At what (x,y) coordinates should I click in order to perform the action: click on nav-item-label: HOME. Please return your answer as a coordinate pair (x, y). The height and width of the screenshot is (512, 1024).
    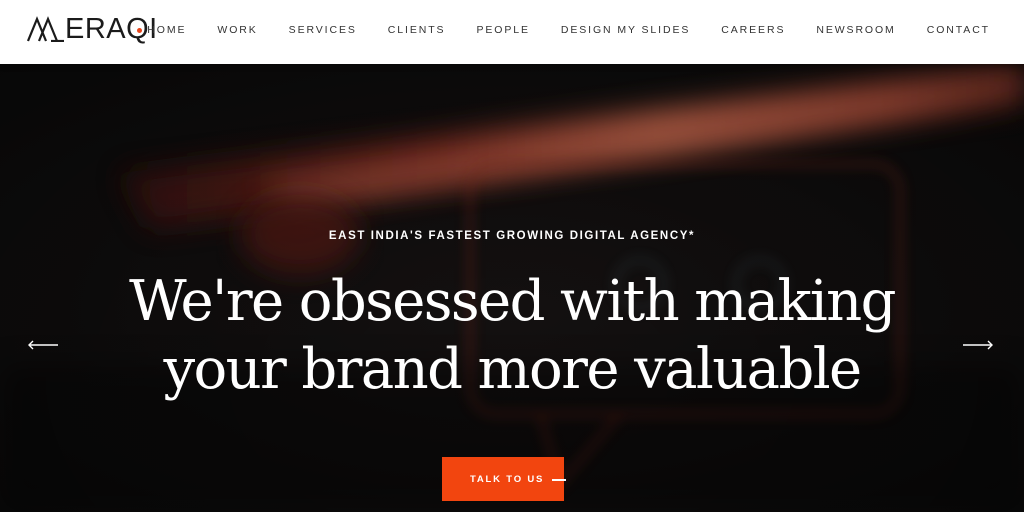
    Looking at the image, I should click on (167, 30).